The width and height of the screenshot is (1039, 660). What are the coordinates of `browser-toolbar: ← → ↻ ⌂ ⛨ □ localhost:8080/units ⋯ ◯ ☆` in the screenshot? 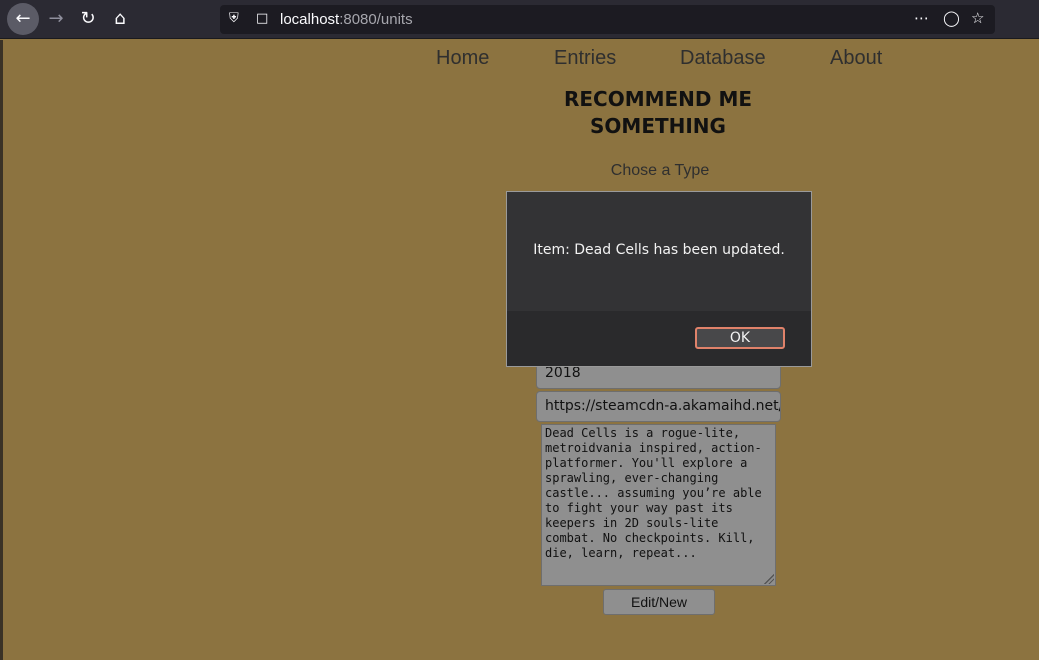 It's located at (519, 19).